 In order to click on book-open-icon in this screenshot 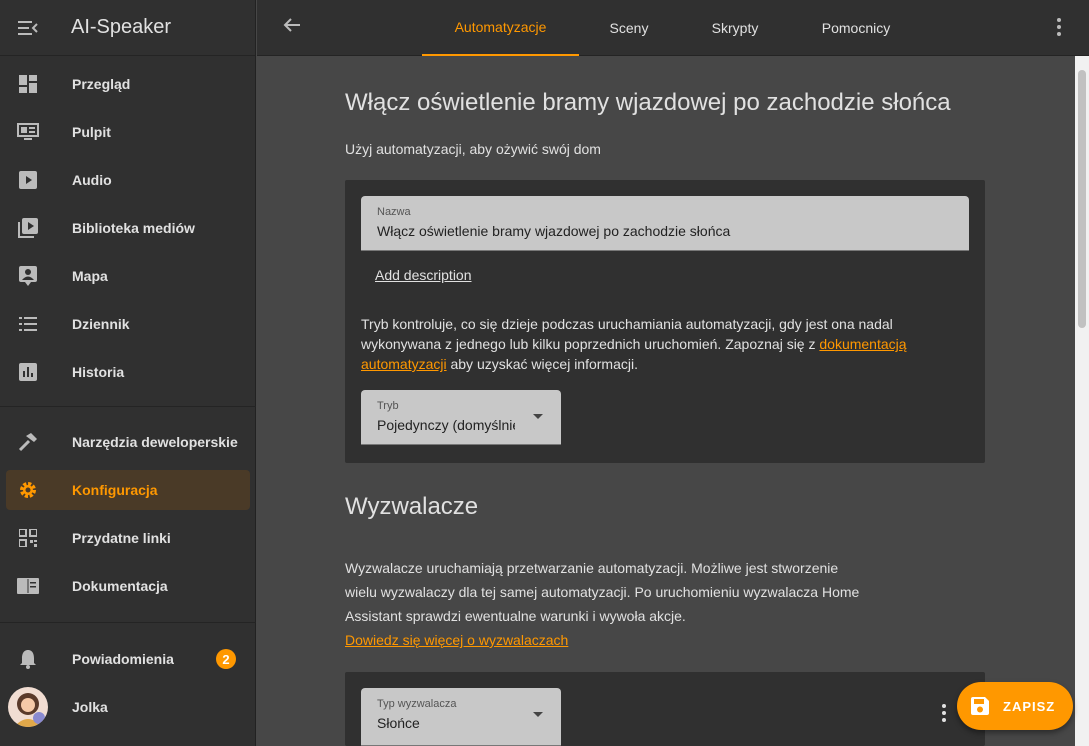, I will do `click(28, 586)`.